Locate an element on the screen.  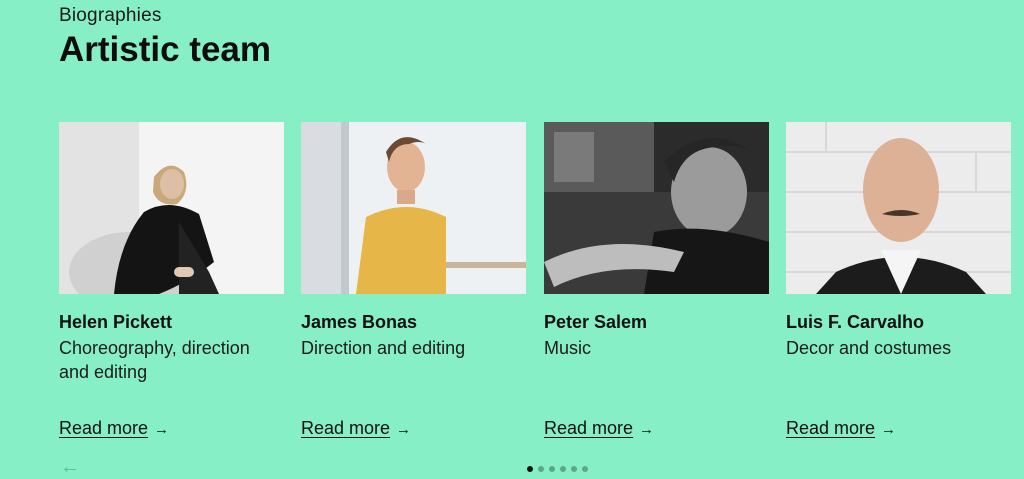
member-role: Choreography, direction and editing is located at coordinates (154, 360).